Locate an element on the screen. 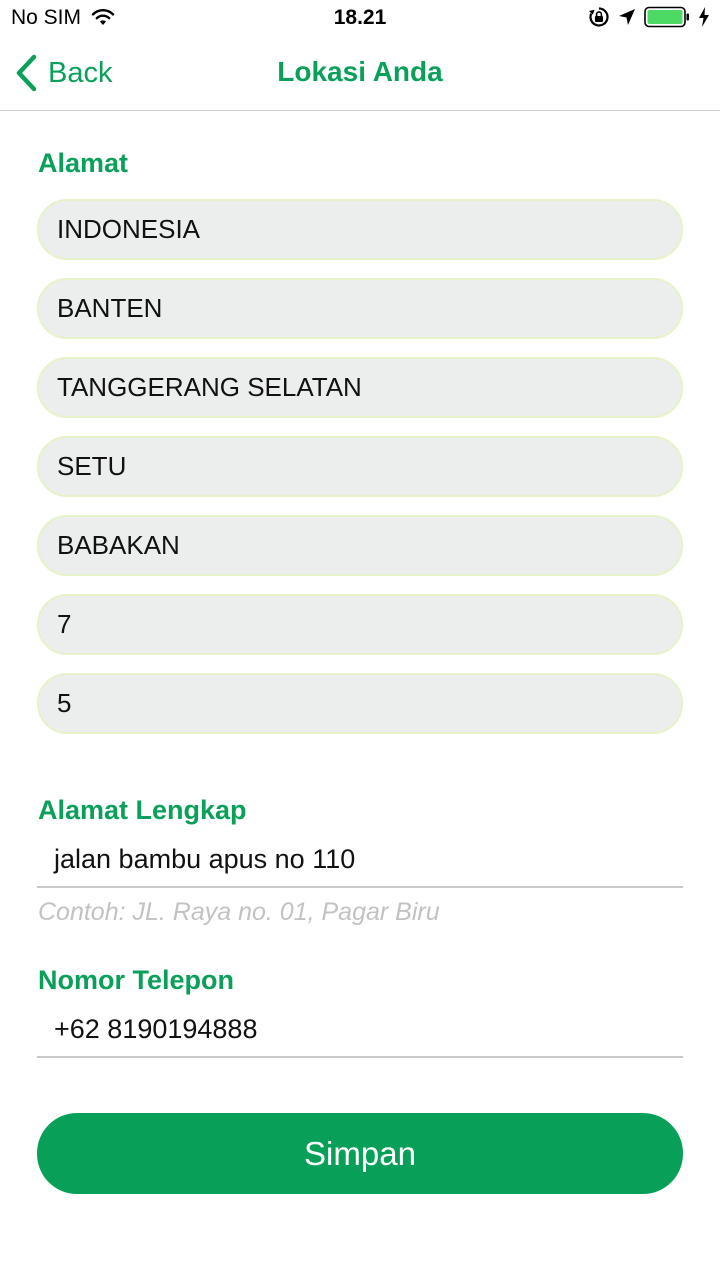 The width and height of the screenshot is (720, 1280). province-field: BANTEN is located at coordinates (360, 308).